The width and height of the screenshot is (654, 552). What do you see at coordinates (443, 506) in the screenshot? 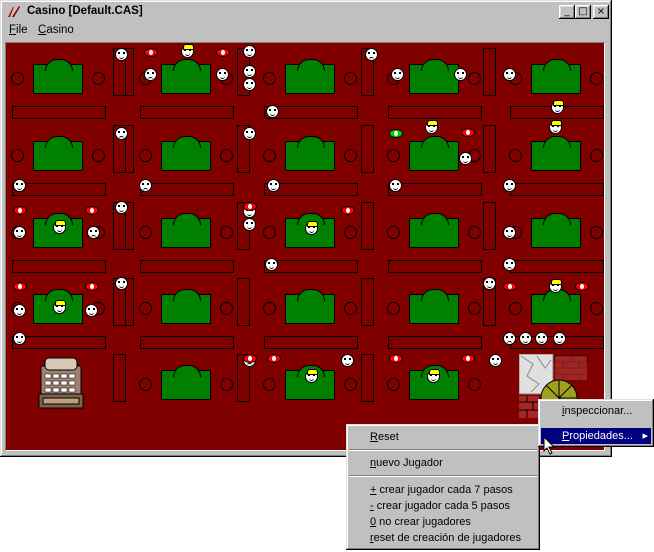
I see `menu-item-crear-cada-5: - crear jugador cada 5 pasos` at bounding box center [443, 506].